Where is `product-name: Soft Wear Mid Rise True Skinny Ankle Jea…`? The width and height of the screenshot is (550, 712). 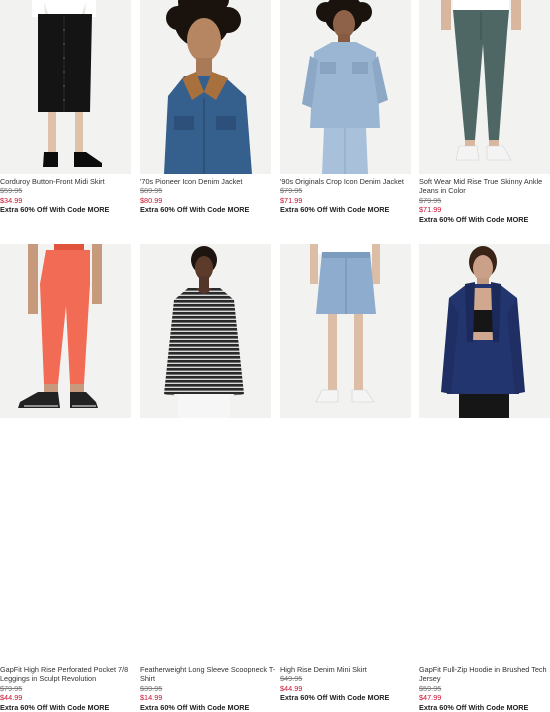 product-name: Soft Wear Mid Rise True Skinny Ankle Jea… is located at coordinates (484, 186).